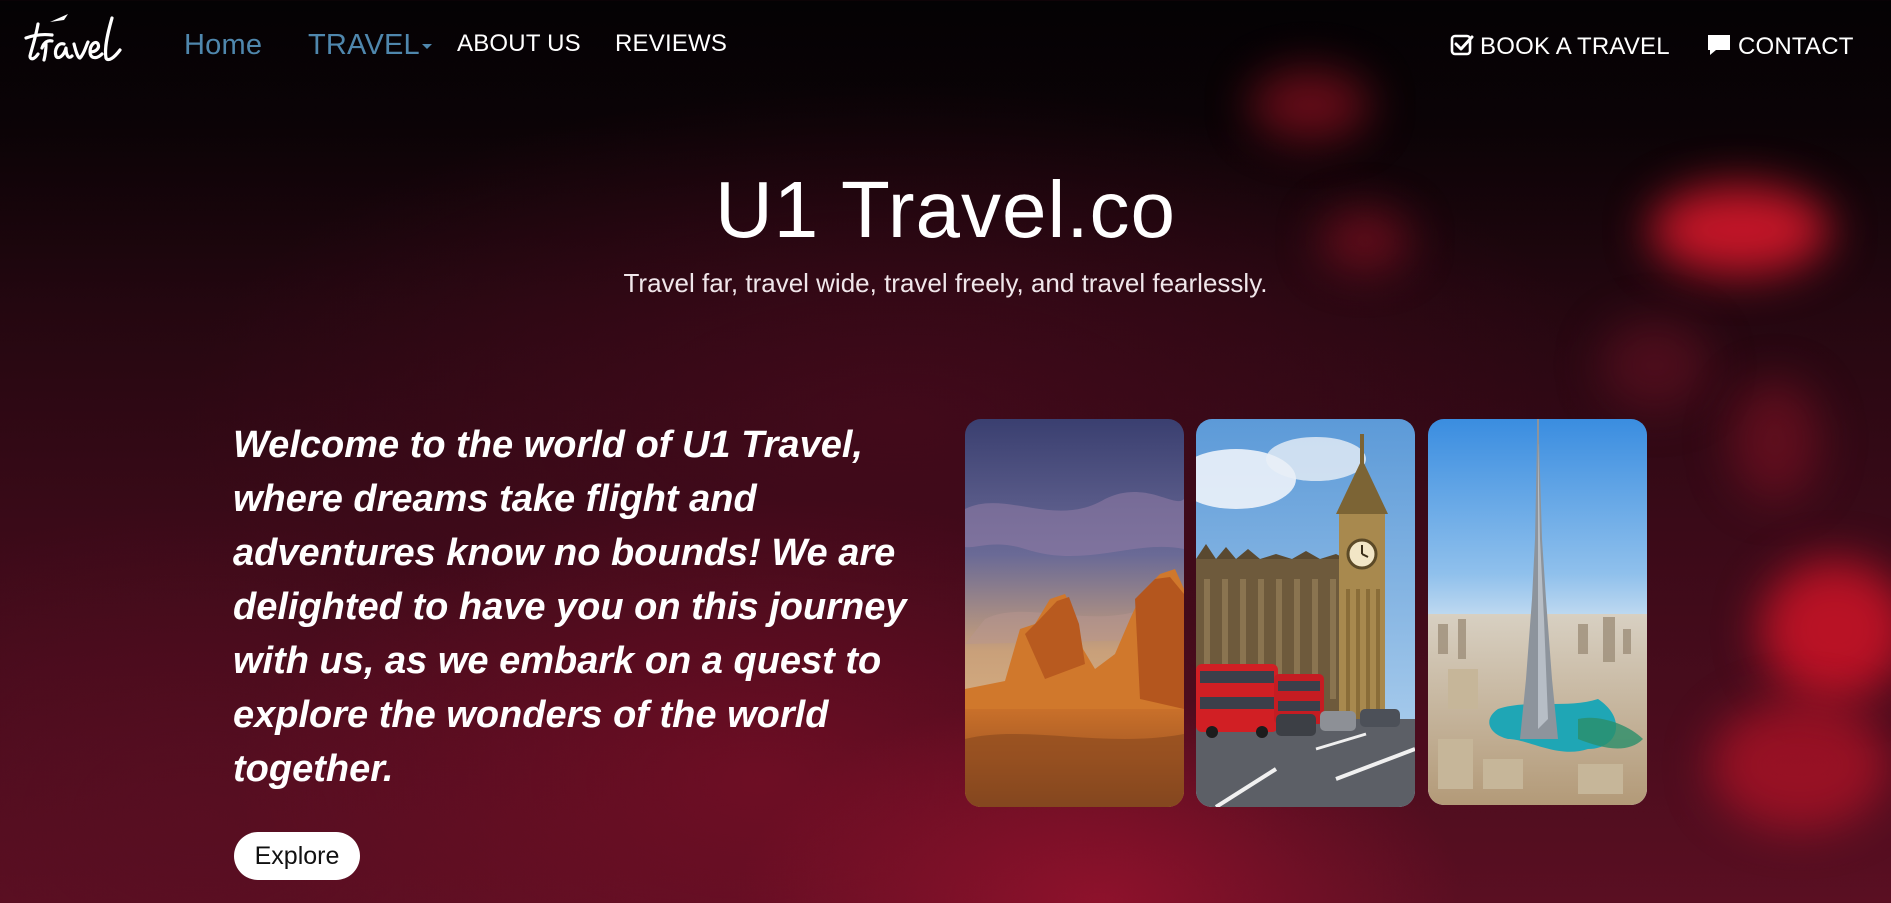 The width and height of the screenshot is (1891, 903). What do you see at coordinates (1537, 612) in the screenshot?
I see `gallery-image-burj-khalifa` at bounding box center [1537, 612].